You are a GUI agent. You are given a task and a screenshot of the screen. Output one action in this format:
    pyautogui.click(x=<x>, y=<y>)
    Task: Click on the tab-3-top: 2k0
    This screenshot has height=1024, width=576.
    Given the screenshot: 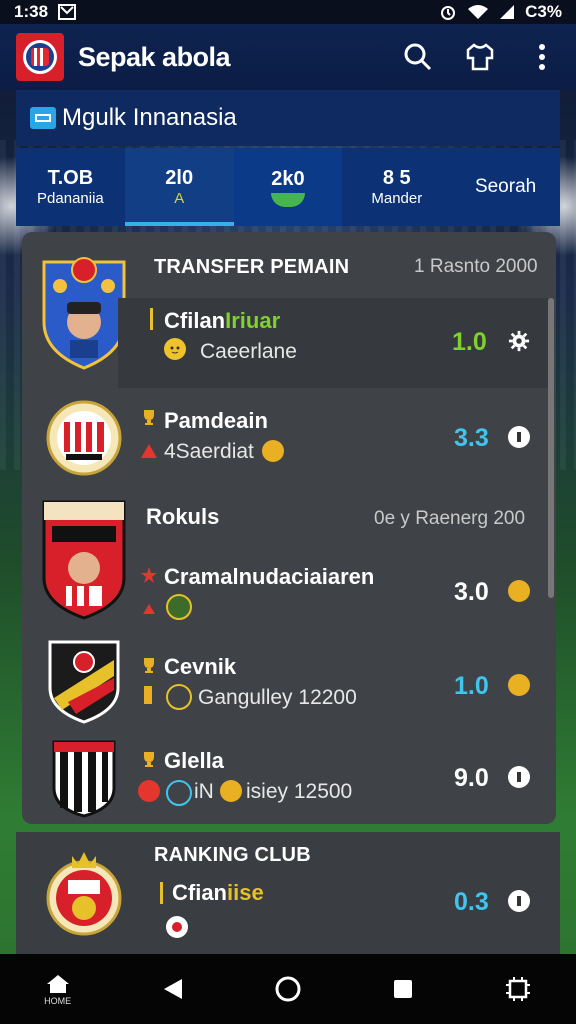 What is the action you would take?
    pyautogui.click(x=288, y=178)
    